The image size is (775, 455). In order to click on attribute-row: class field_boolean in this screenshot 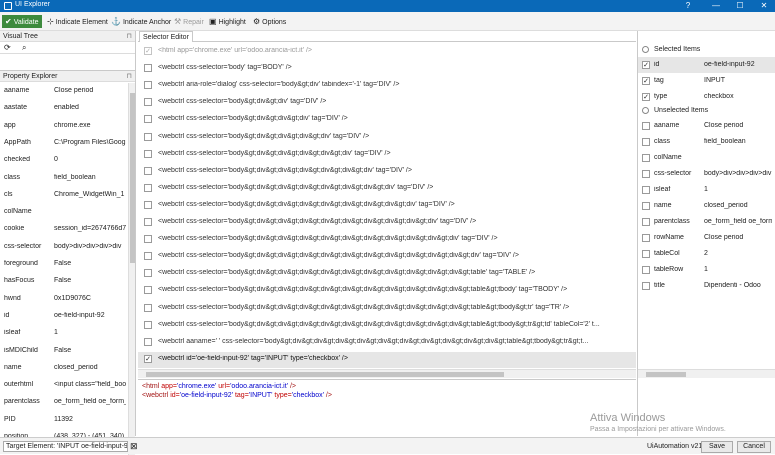, I will do `click(706, 142)`.